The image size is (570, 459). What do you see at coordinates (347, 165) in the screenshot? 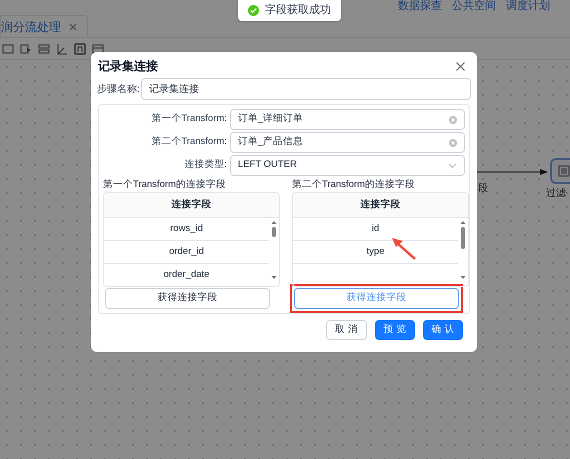
I see `join-type-select: LEFT OUTER` at bounding box center [347, 165].